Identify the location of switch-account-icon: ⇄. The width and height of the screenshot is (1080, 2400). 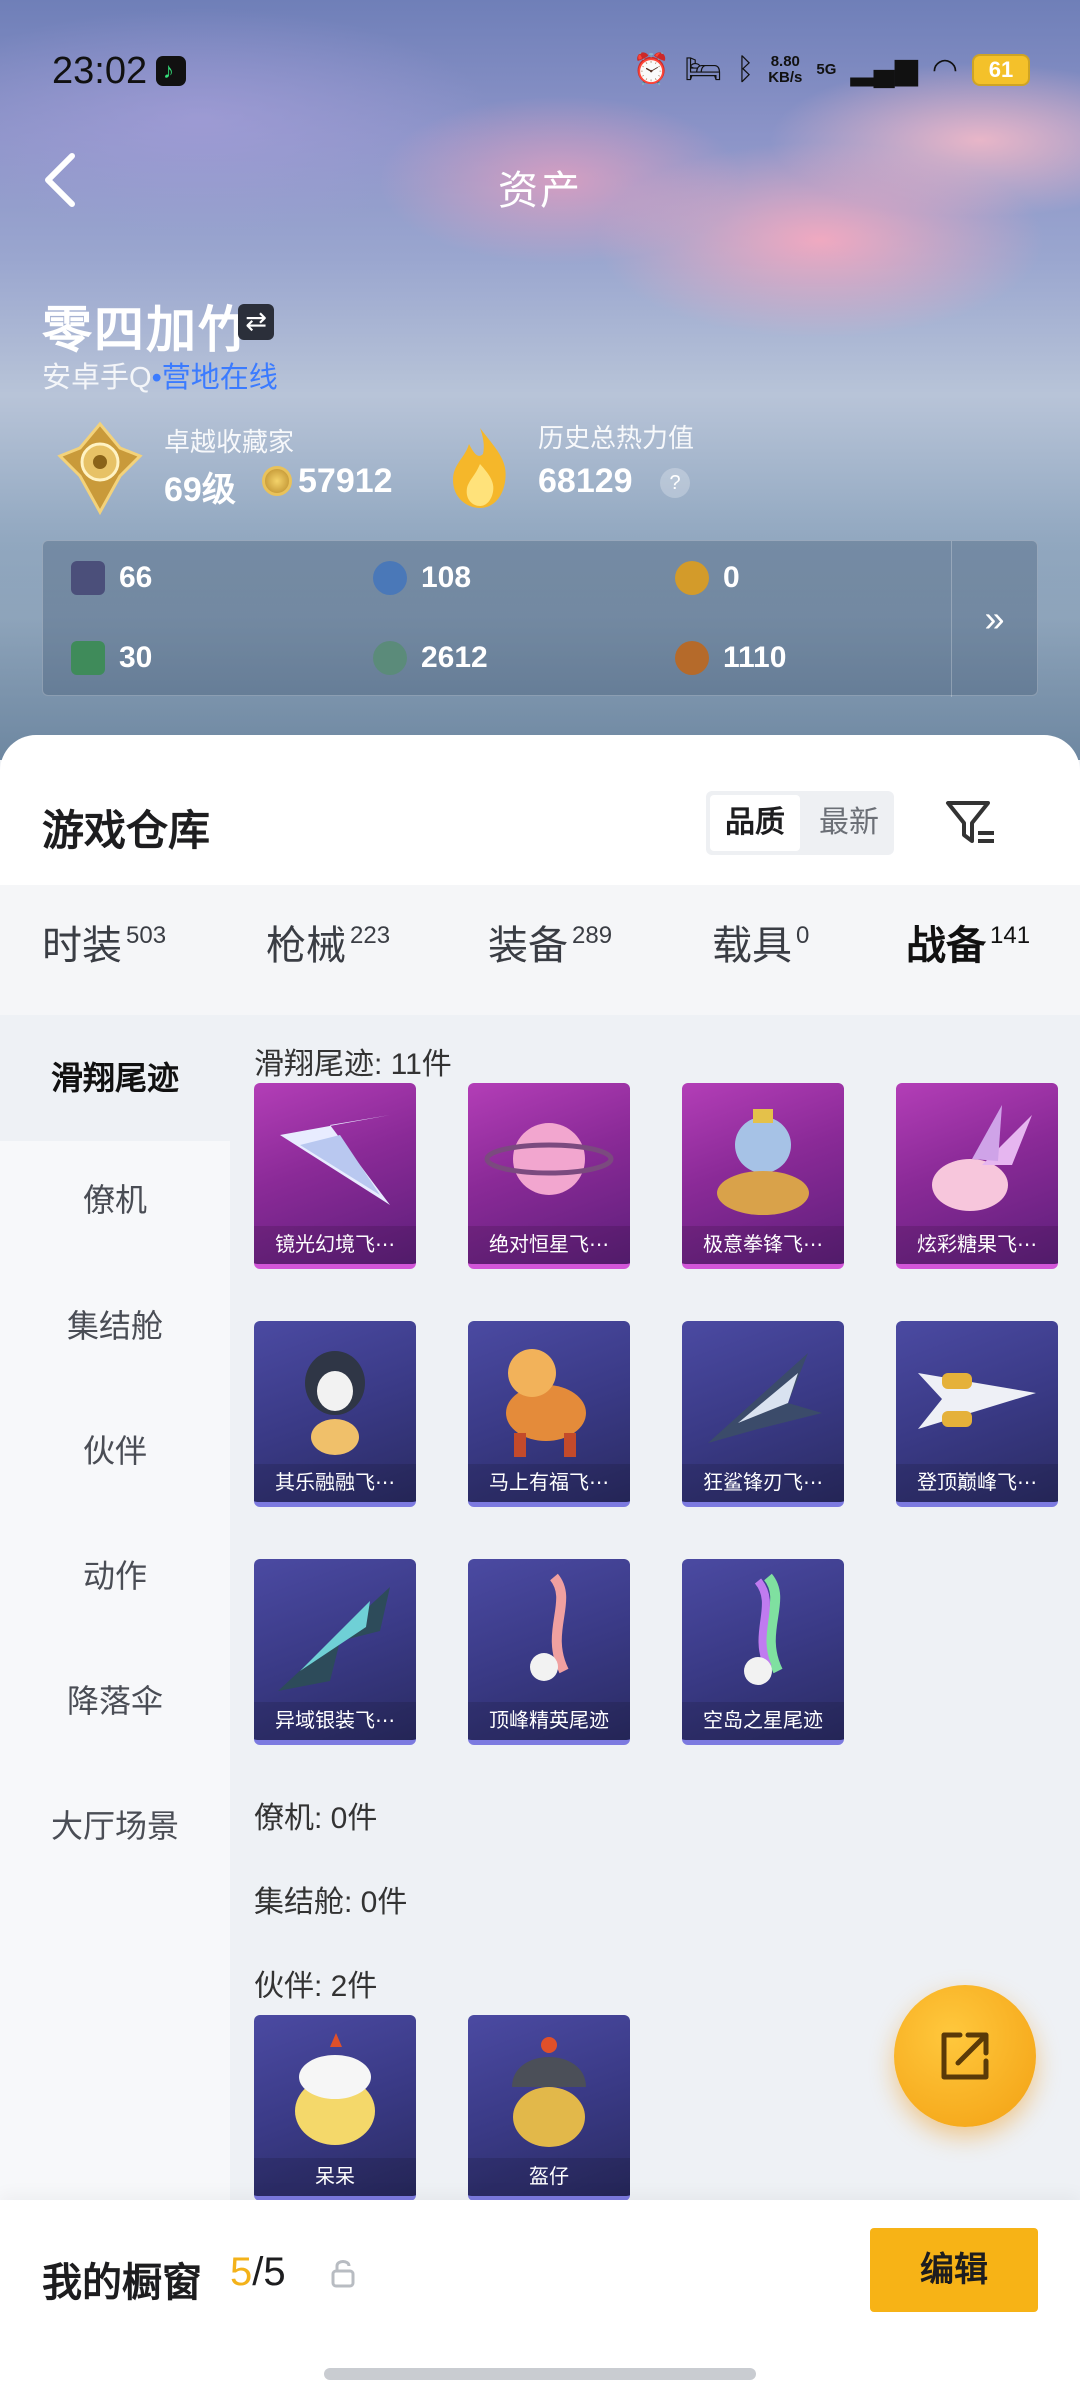
(256, 322).